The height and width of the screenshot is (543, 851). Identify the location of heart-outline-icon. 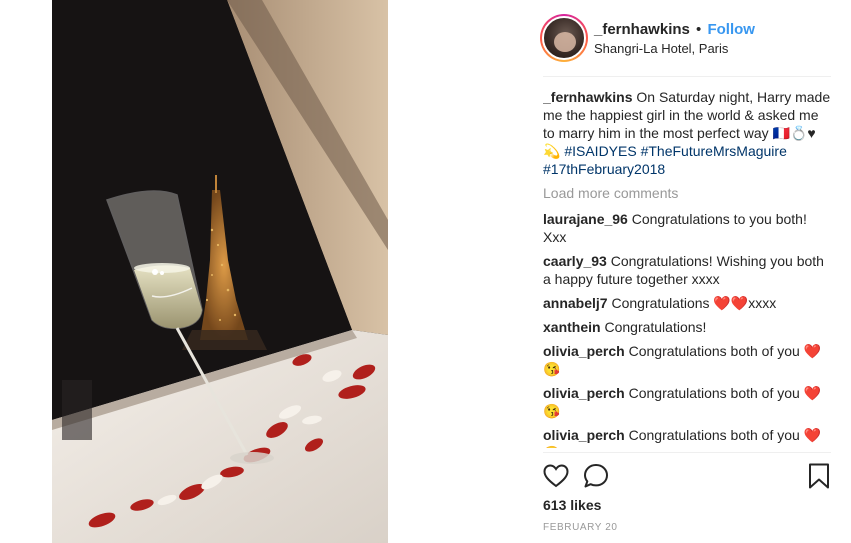
(556, 476).